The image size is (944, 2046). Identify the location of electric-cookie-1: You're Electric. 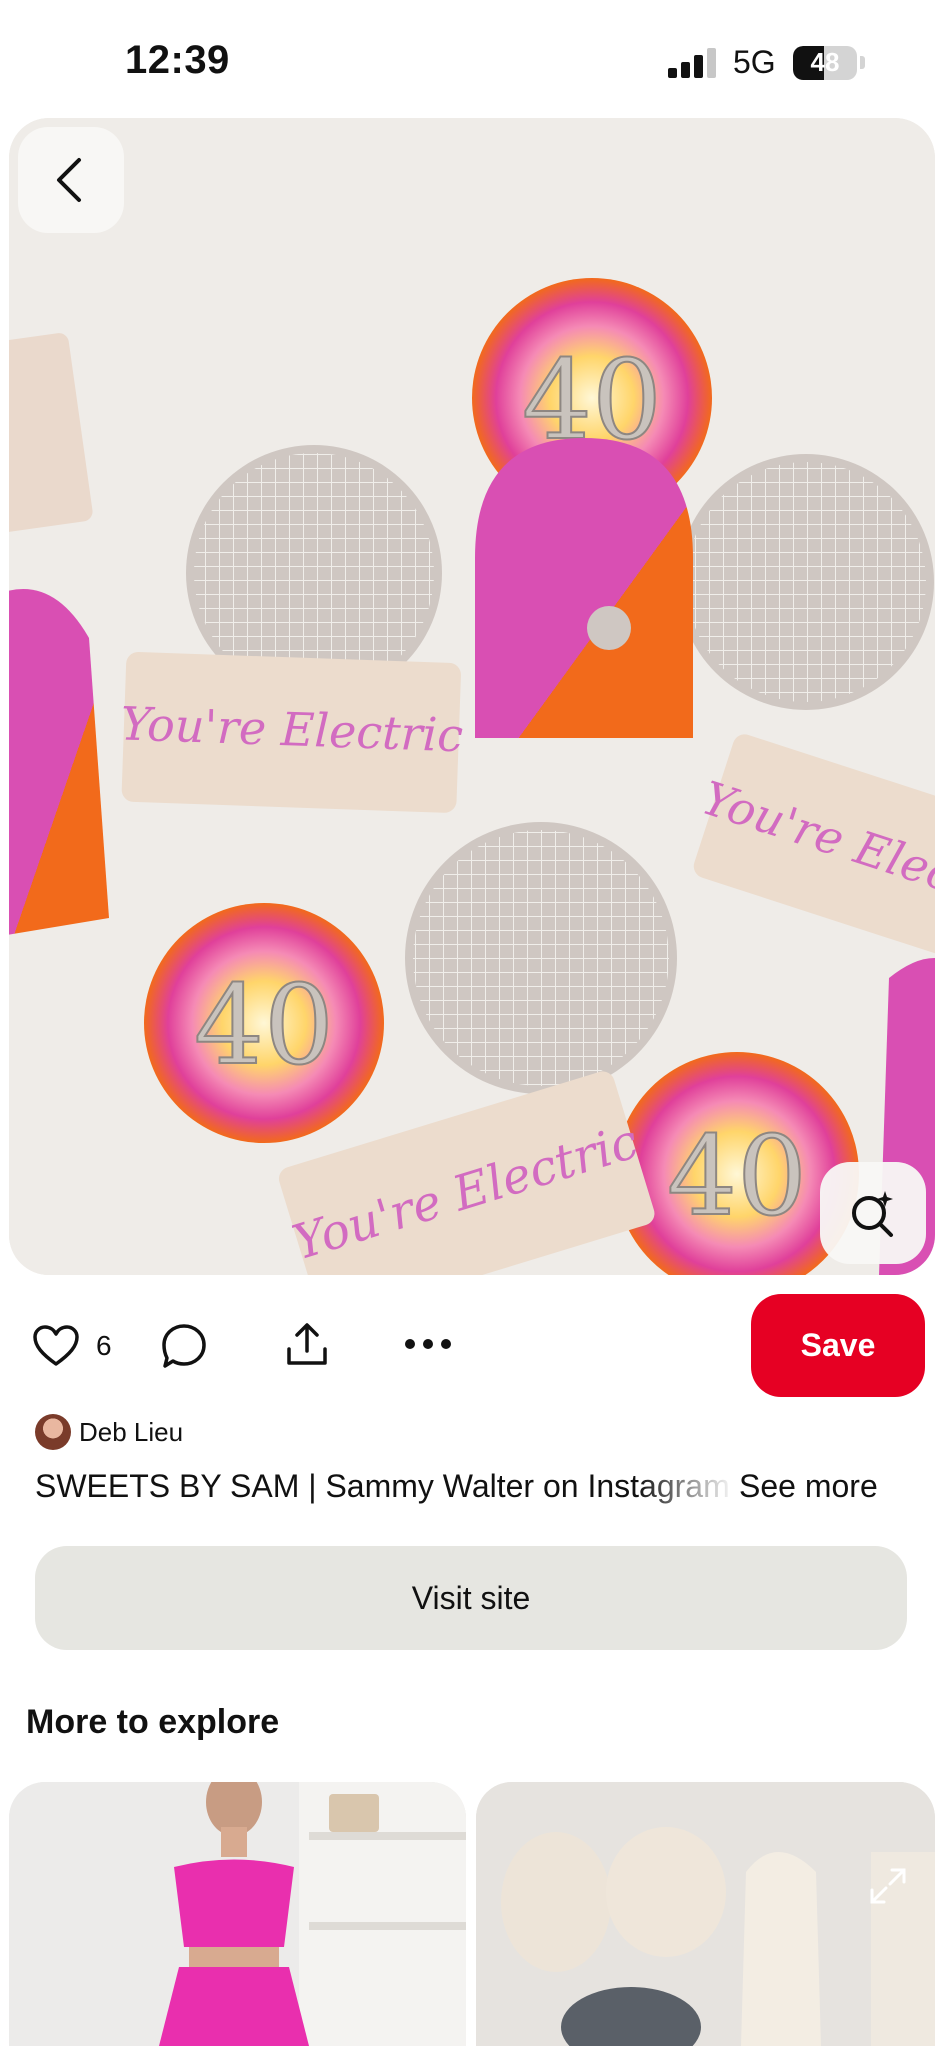
(292, 732).